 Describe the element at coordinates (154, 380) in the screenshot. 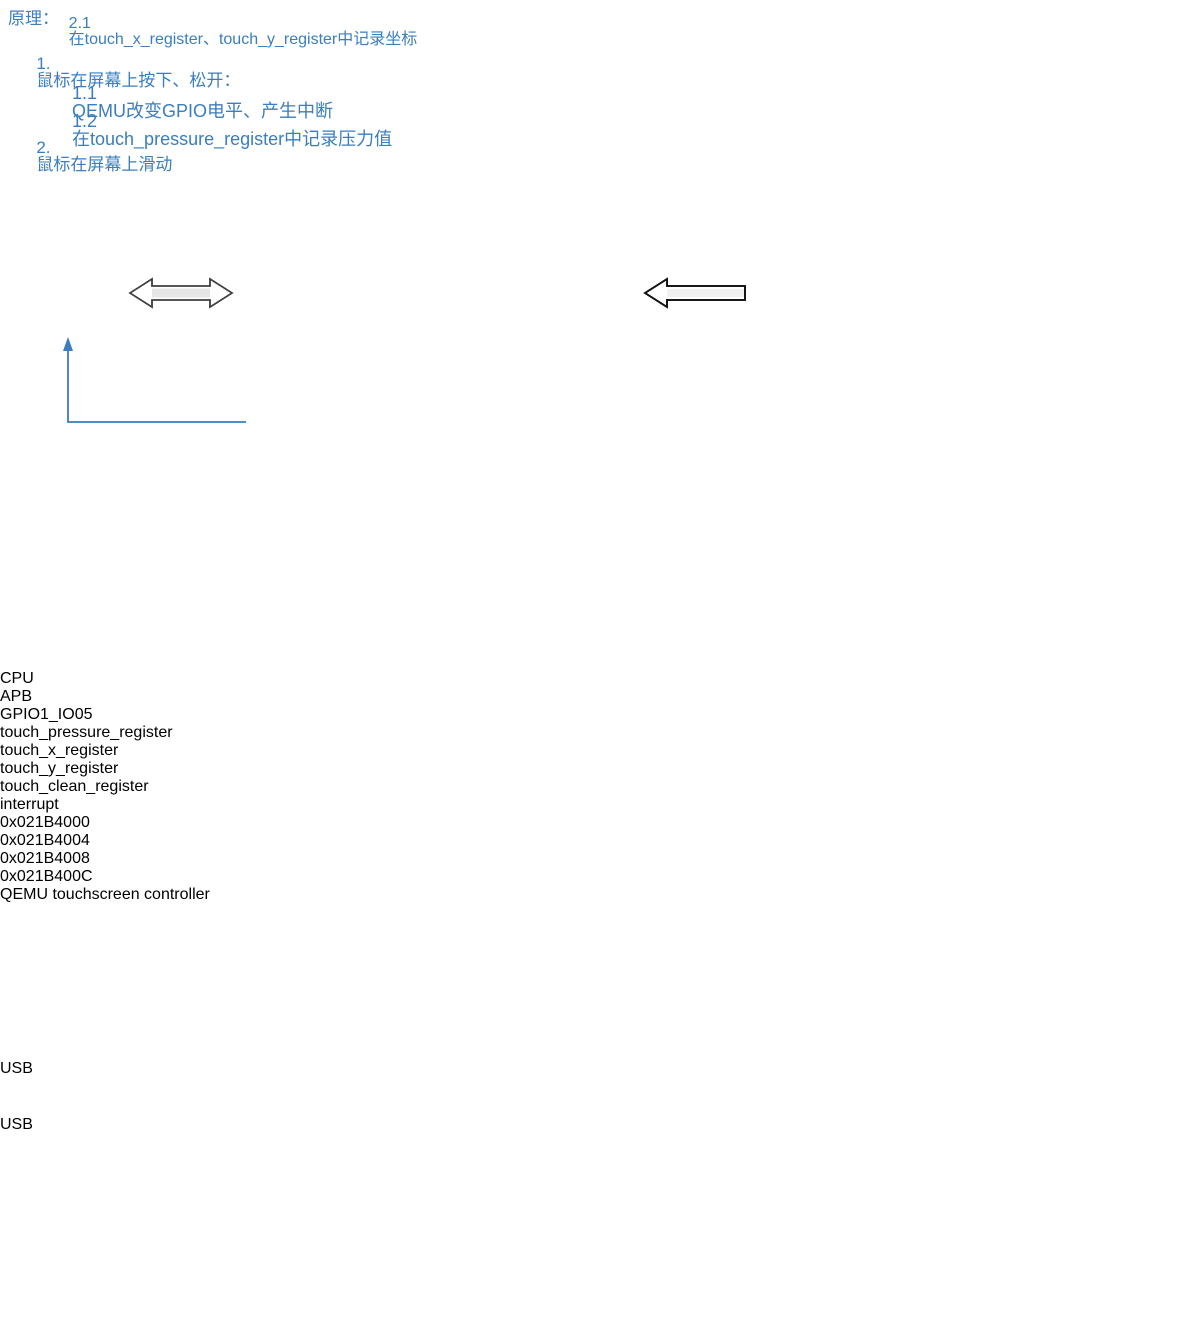

I see `gpio-interrupt-wire` at that location.